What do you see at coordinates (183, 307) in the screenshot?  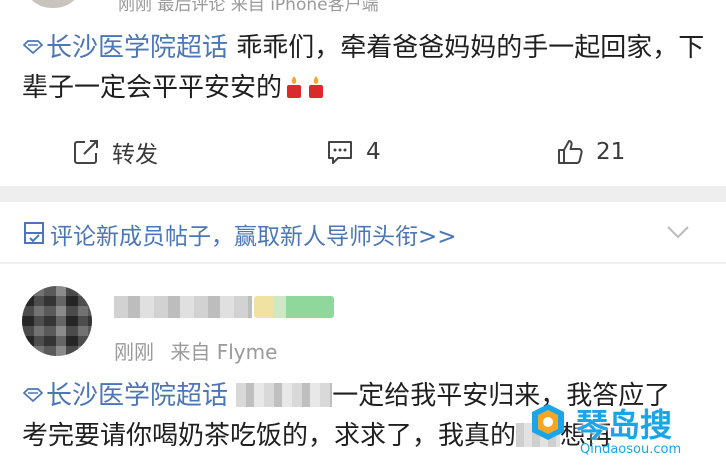 I see `username-redacted` at bounding box center [183, 307].